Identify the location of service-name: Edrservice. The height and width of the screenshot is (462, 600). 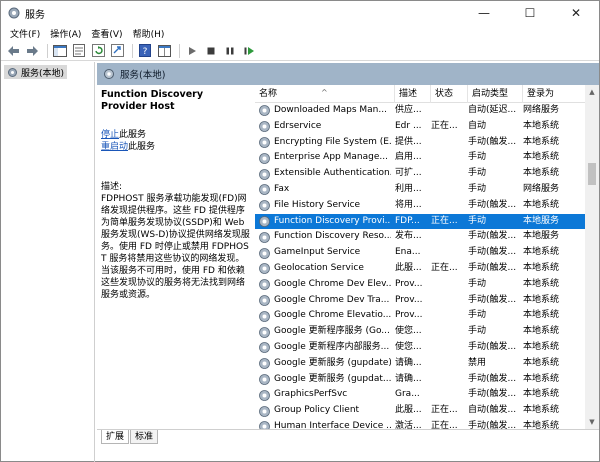
(298, 125).